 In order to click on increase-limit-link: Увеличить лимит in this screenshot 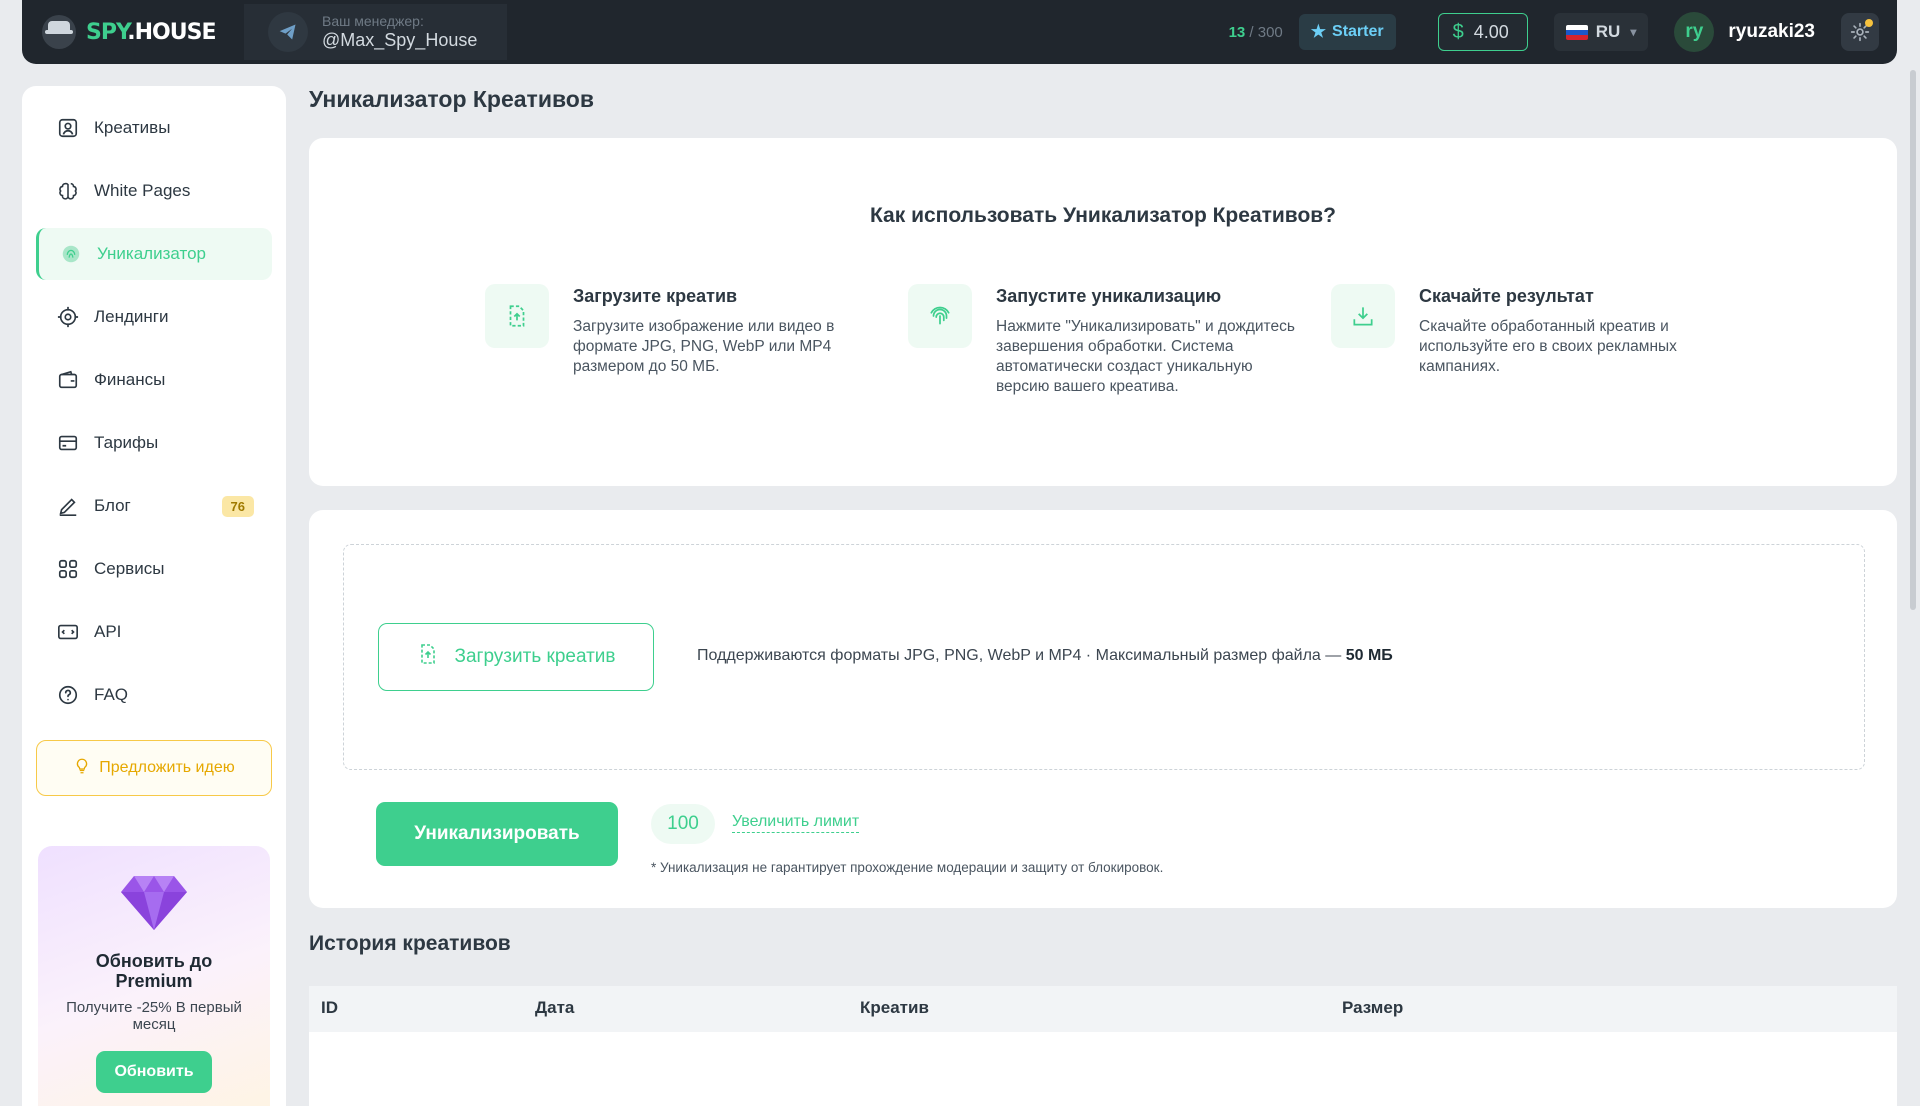, I will do `click(796, 823)`.